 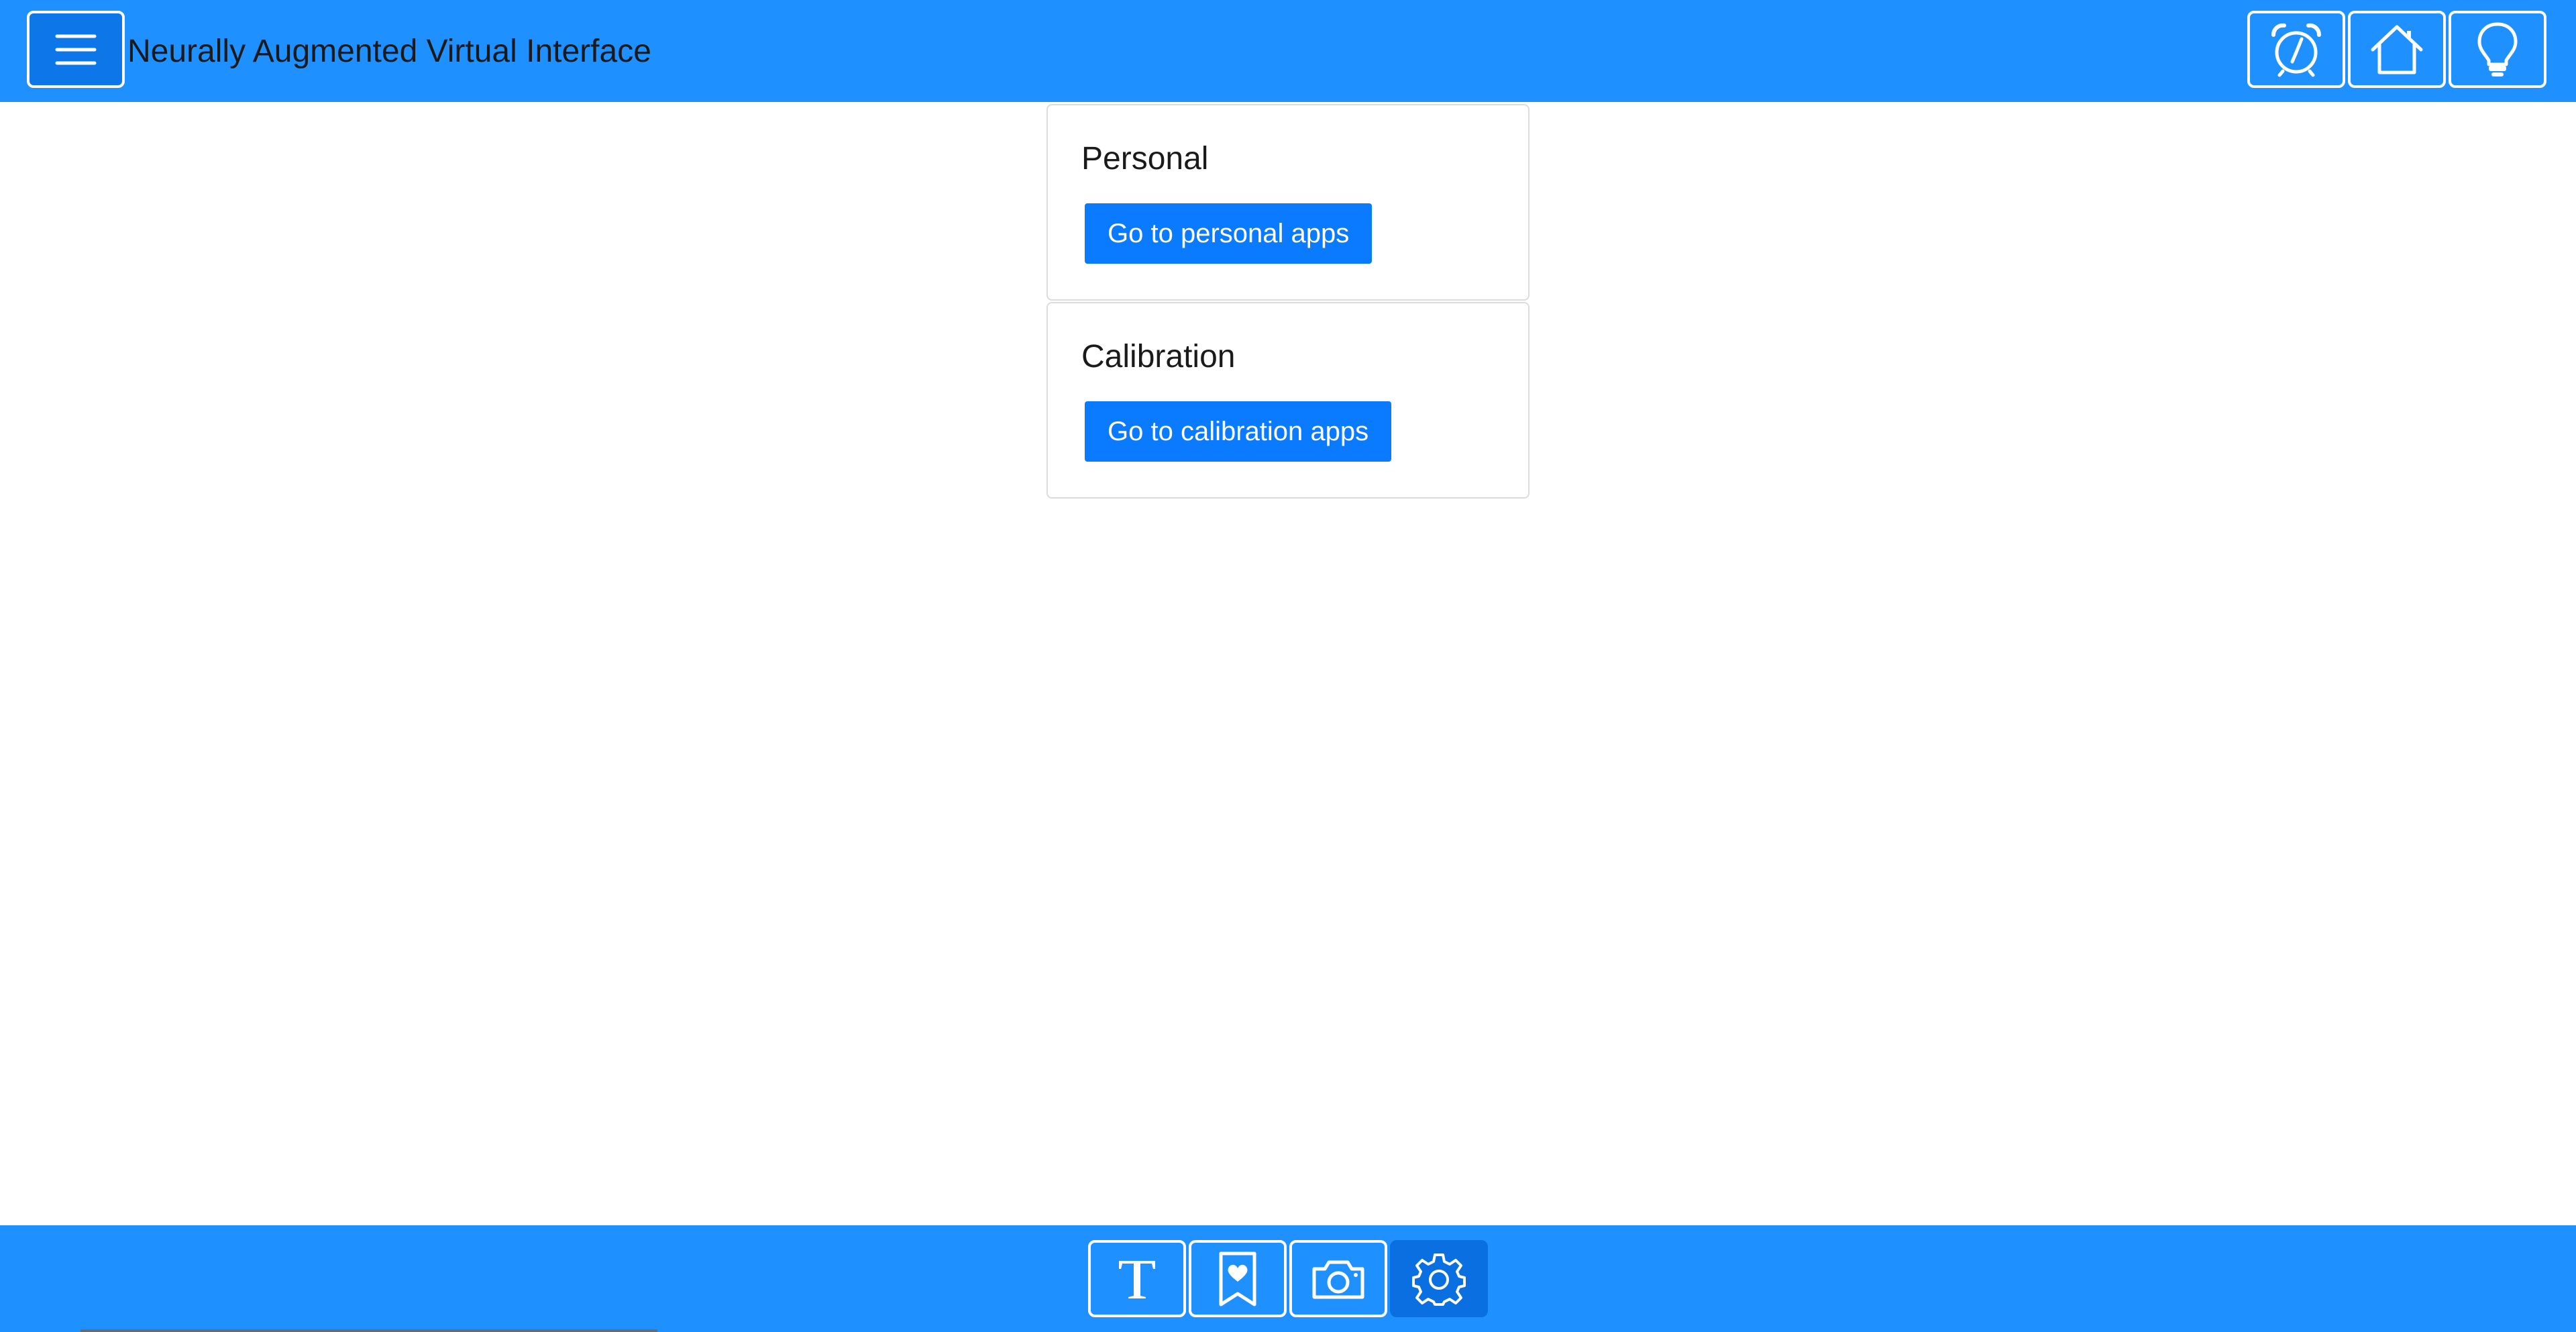 What do you see at coordinates (1229, 233) in the screenshot?
I see `personal-apps-button: Go to personal apps` at bounding box center [1229, 233].